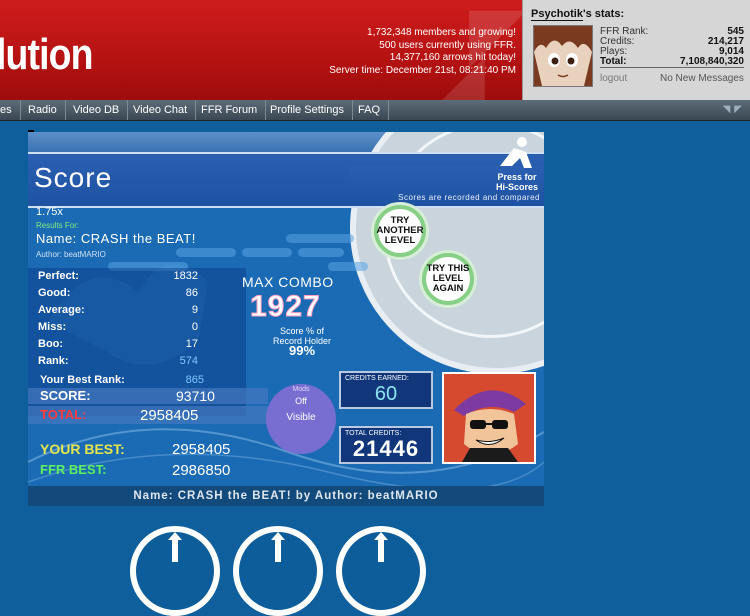  What do you see at coordinates (517, 187) in the screenshot?
I see `hi-scores-label: Hi-Scores` at bounding box center [517, 187].